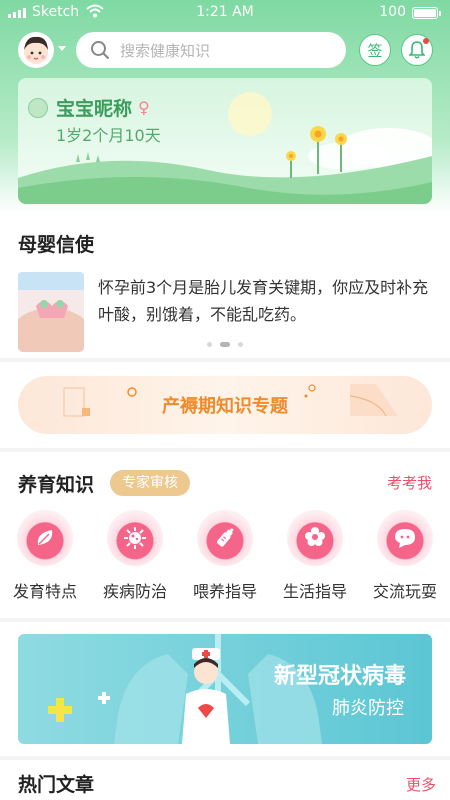 Image resolution: width=450 pixels, height=800 pixels. Describe the element at coordinates (45, 556) in the screenshot. I see `category-growth: 发育特点` at that location.